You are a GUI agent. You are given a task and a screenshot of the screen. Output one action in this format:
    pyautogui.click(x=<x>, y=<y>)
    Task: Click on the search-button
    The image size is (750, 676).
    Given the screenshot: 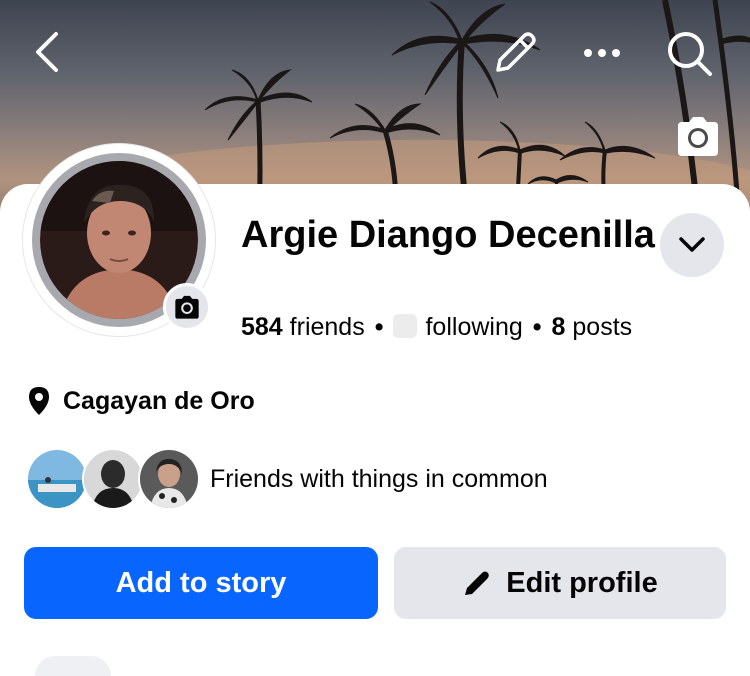 What is the action you would take?
    pyautogui.click(x=690, y=56)
    